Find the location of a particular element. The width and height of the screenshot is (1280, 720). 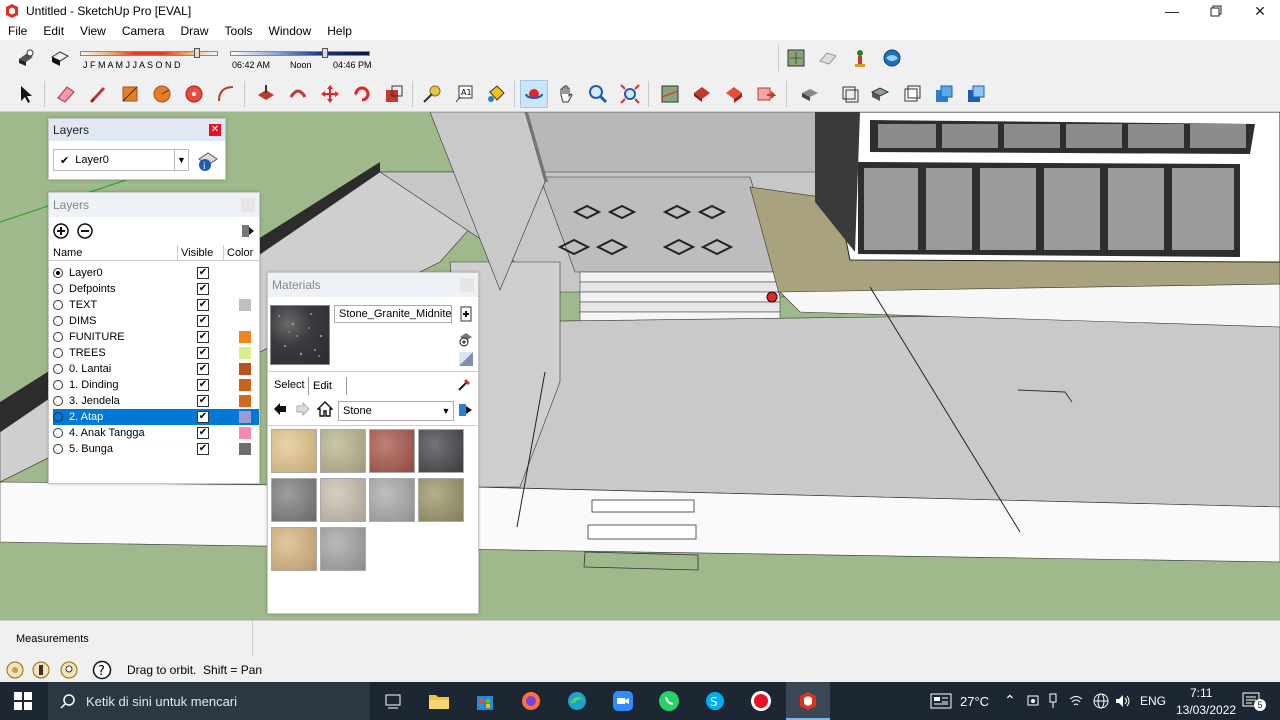

user-account-icon is located at coordinates (69, 670).